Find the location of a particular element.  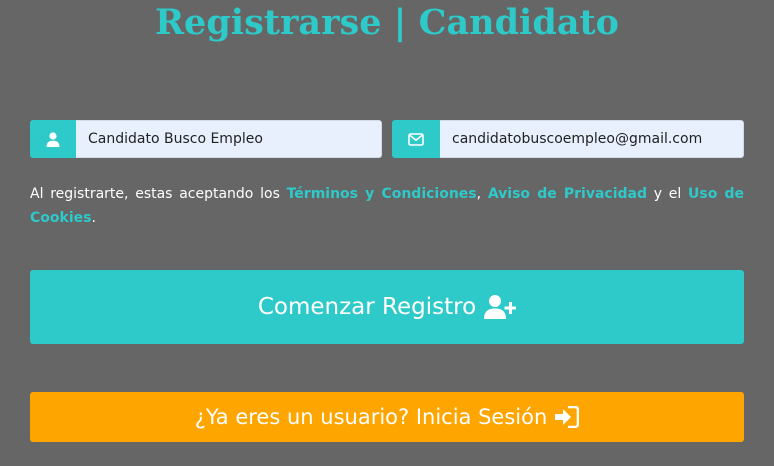

email-field-group is located at coordinates (568, 139).